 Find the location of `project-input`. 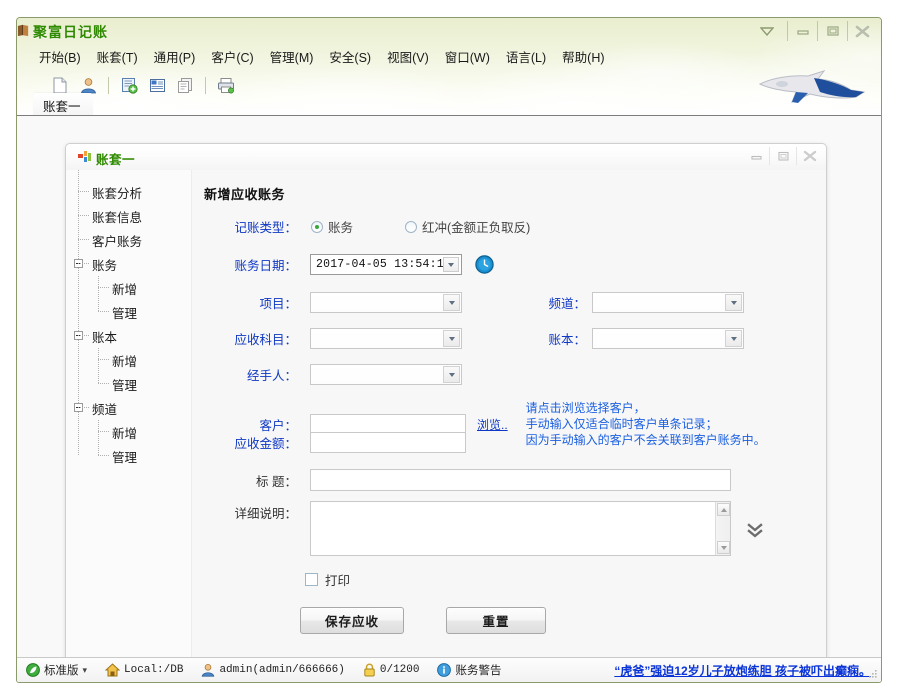

project-input is located at coordinates (386, 302).